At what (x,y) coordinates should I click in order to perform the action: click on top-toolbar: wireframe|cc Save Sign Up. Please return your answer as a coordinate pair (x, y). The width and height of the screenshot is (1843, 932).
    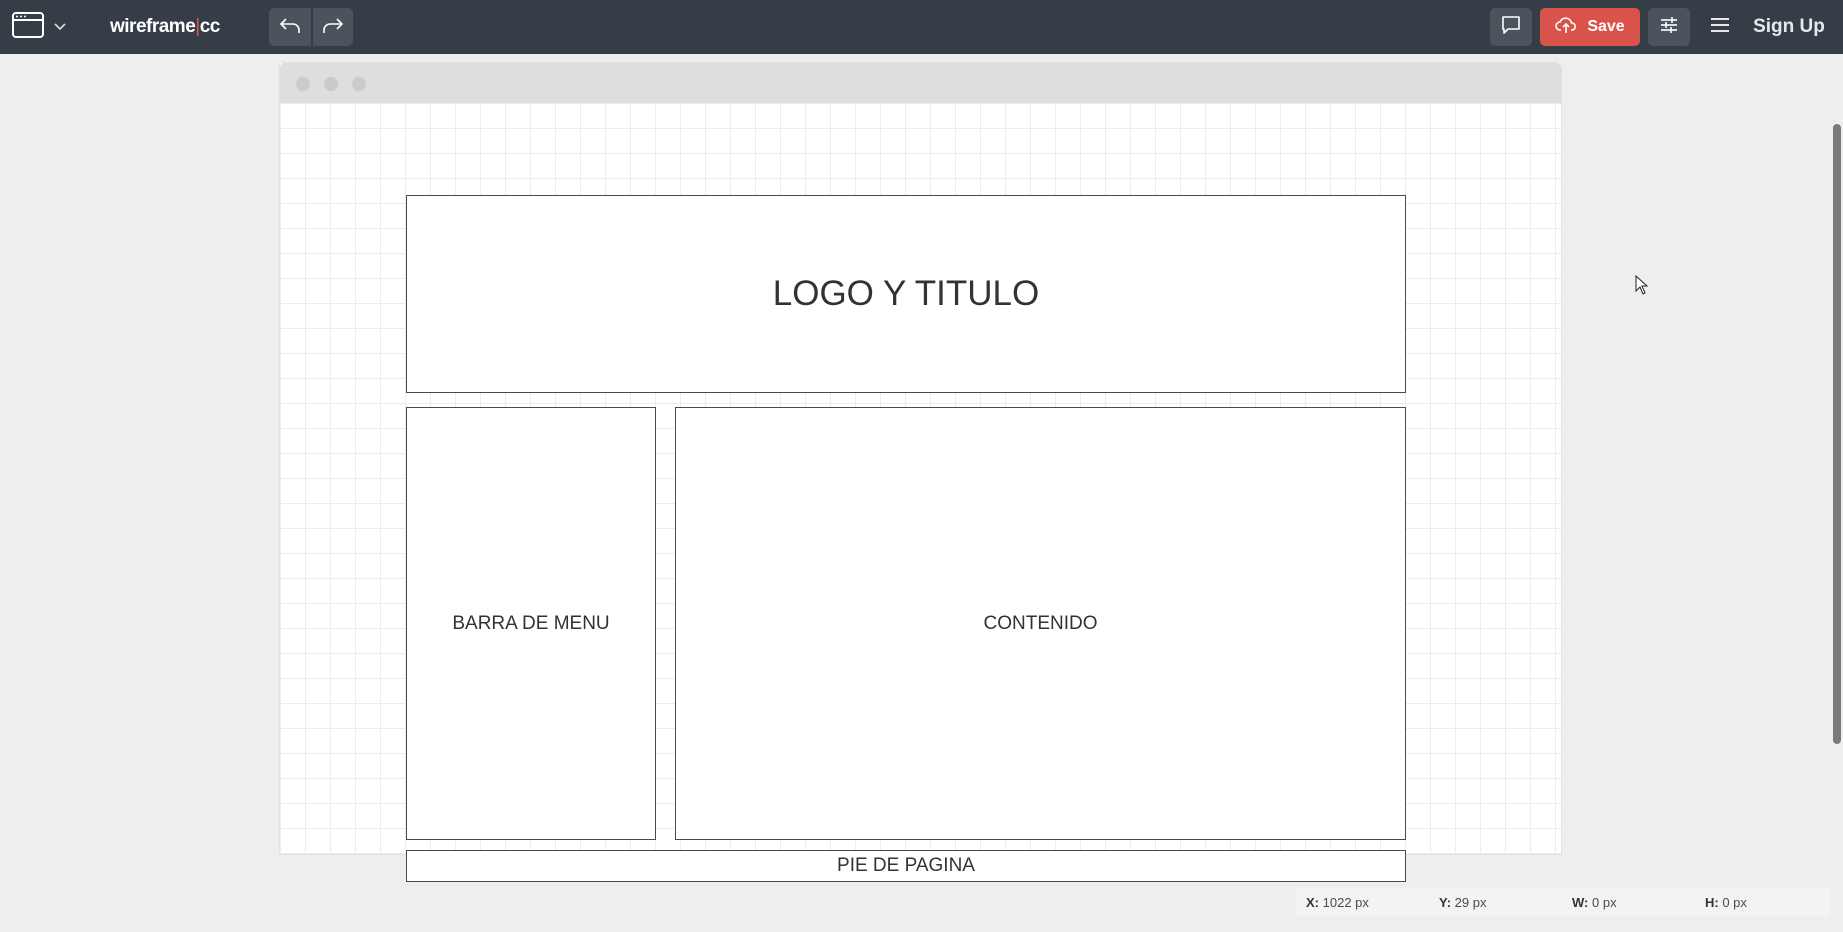
    Looking at the image, I should click on (921, 27).